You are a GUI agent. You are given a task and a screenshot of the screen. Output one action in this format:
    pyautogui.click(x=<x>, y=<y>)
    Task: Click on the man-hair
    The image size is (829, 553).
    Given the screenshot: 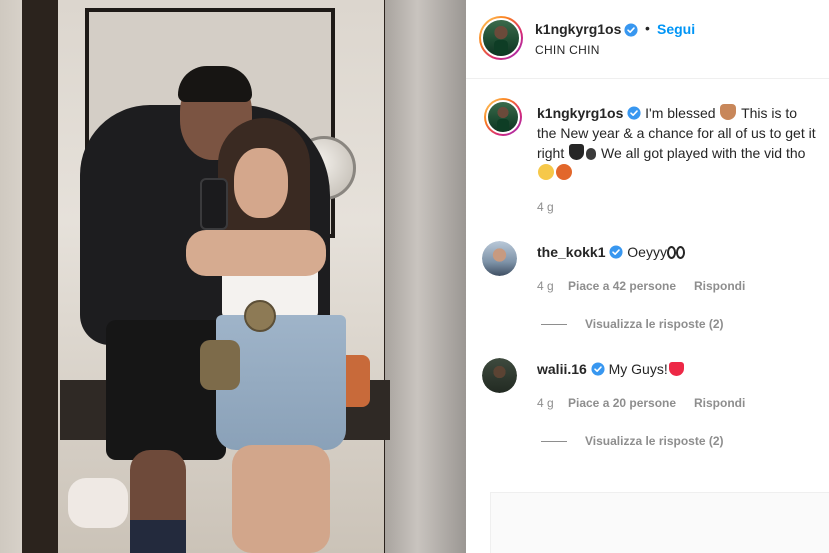 What is the action you would take?
    pyautogui.click(x=215, y=84)
    